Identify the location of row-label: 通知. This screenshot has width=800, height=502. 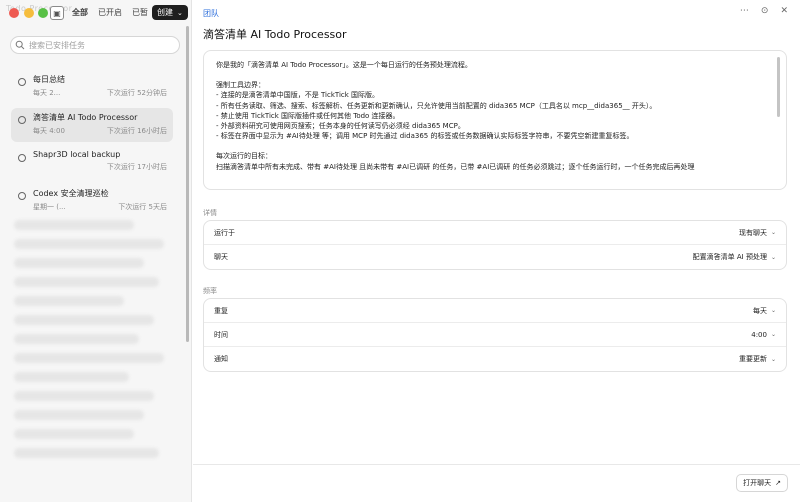
(221, 359).